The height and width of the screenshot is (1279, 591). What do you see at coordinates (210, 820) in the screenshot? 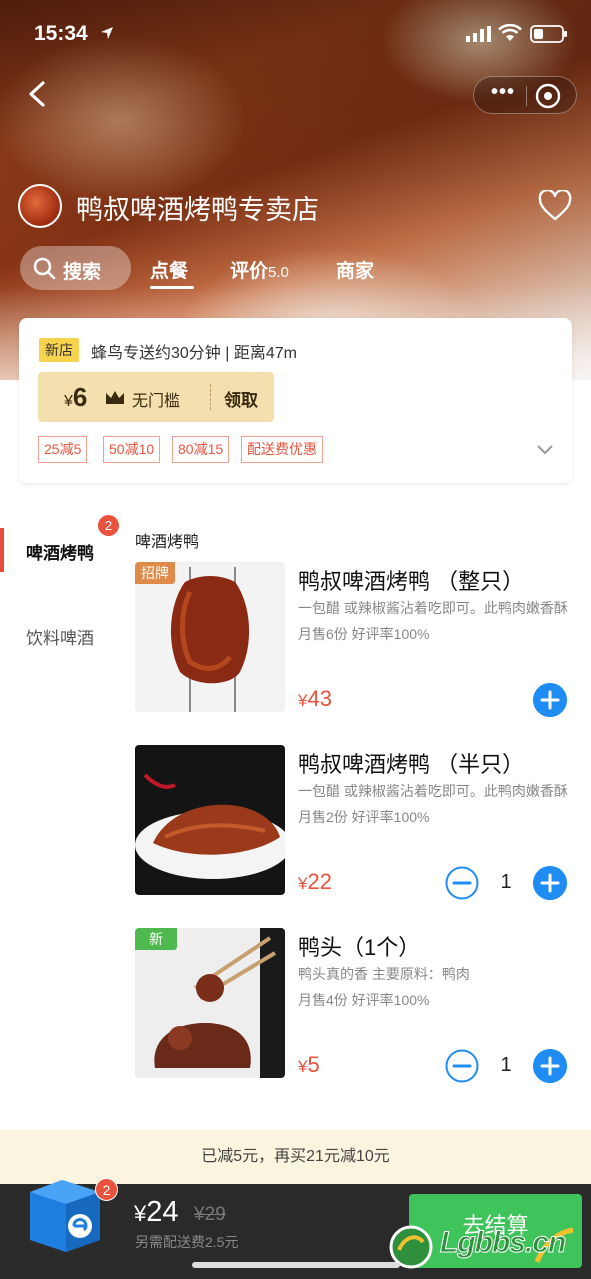
I see `dish-image` at bounding box center [210, 820].